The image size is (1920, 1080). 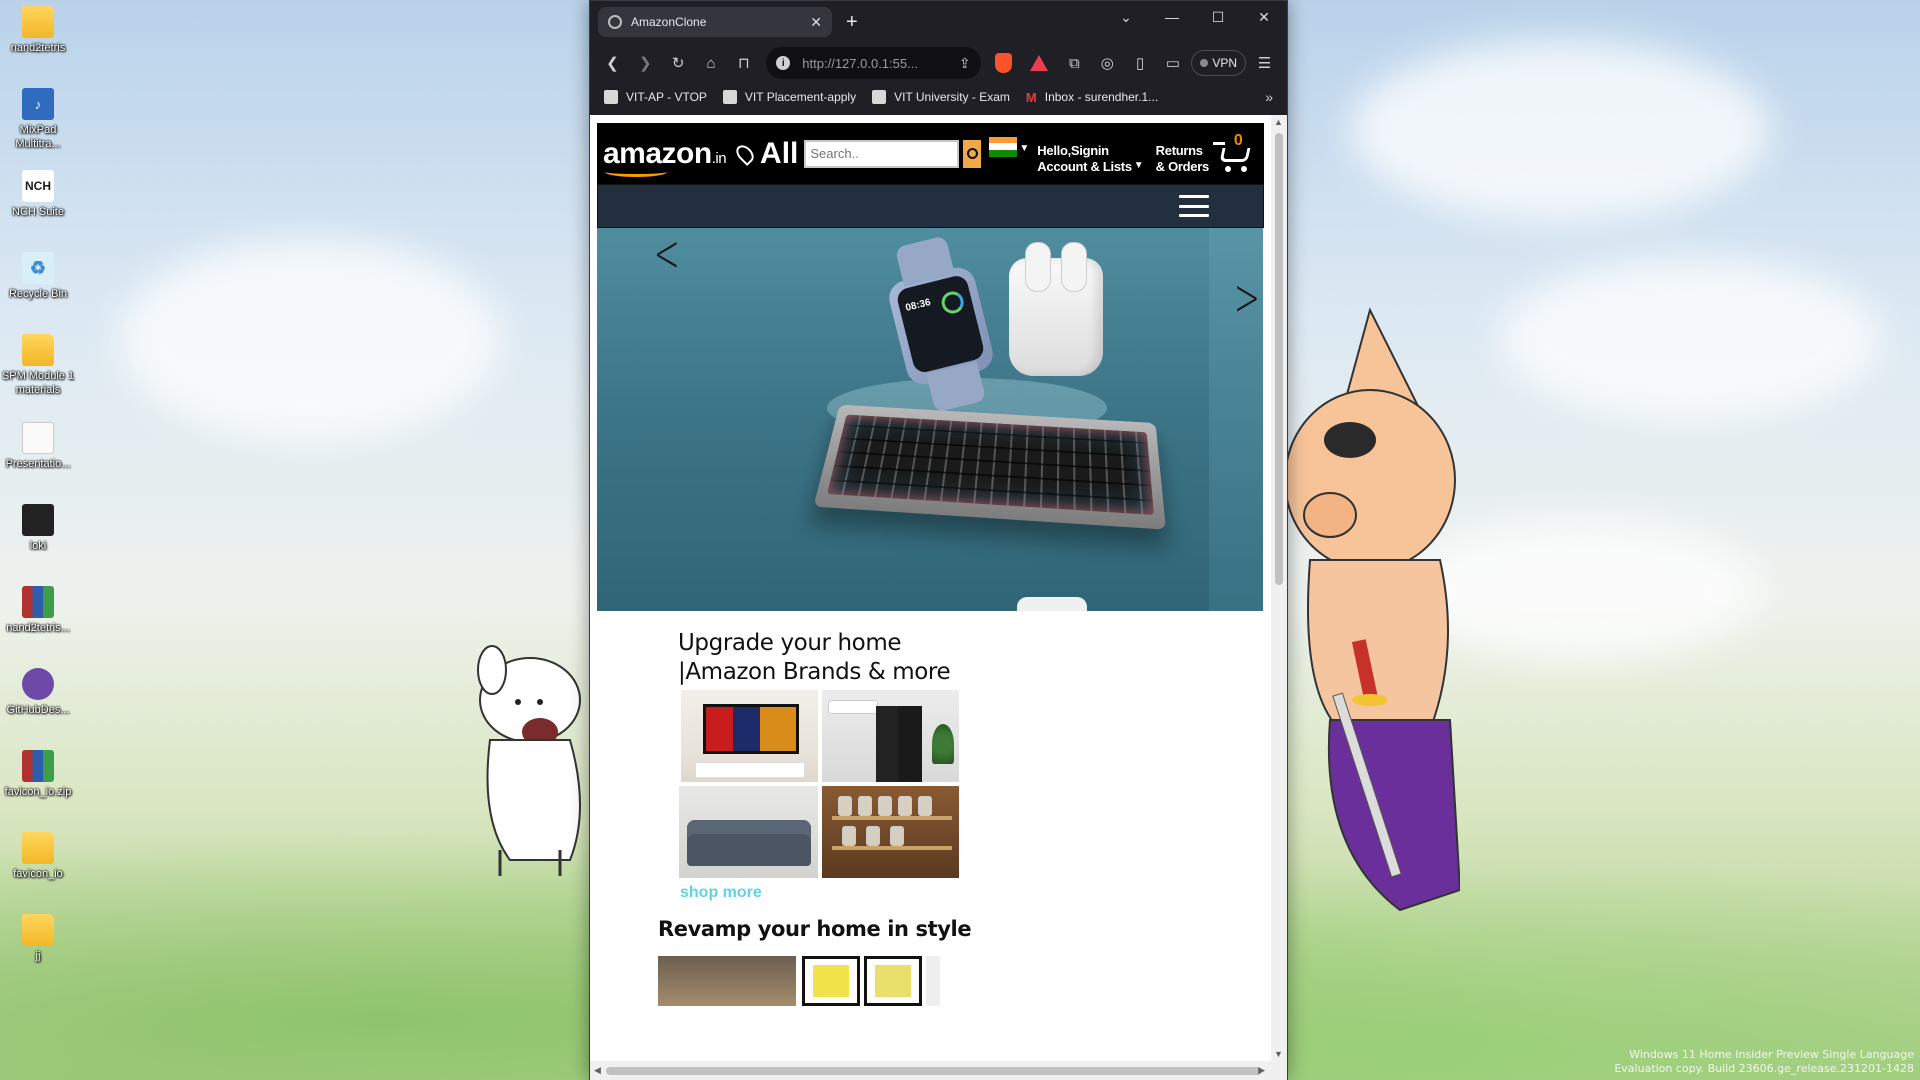 What do you see at coordinates (852, 22) in the screenshot?
I see `new-tab-button: +` at bounding box center [852, 22].